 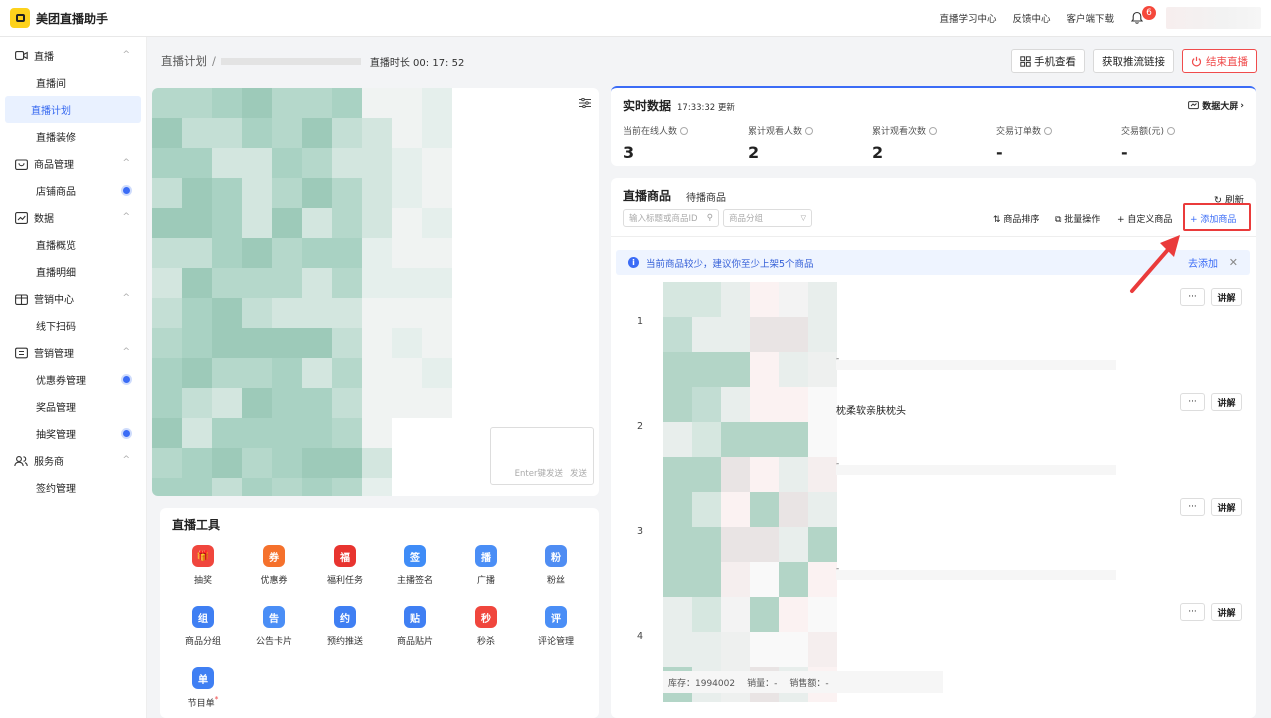 I want to click on learning-center-link: 直播学习中心, so click(x=967, y=18).